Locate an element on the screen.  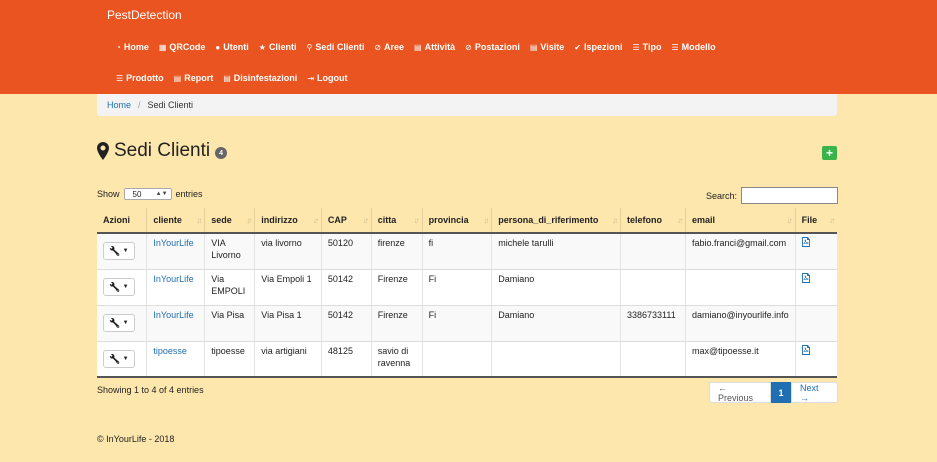
cell-cap: 50142 is located at coordinates (346, 287).